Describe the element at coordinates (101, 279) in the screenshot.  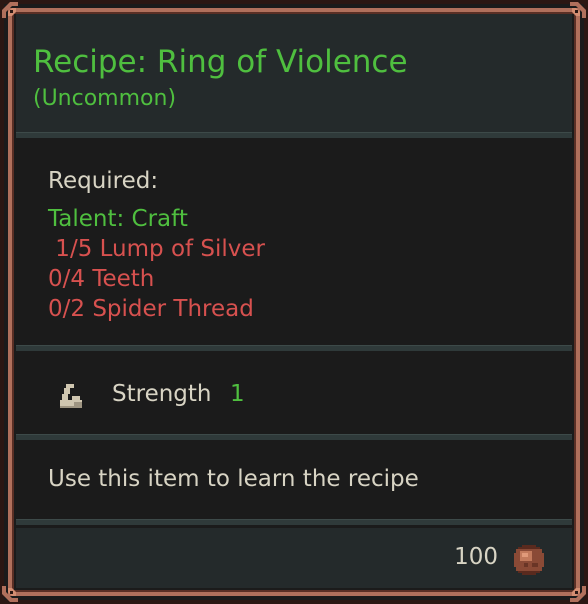
I see `requirement-item: 0/4 Teeth` at that location.